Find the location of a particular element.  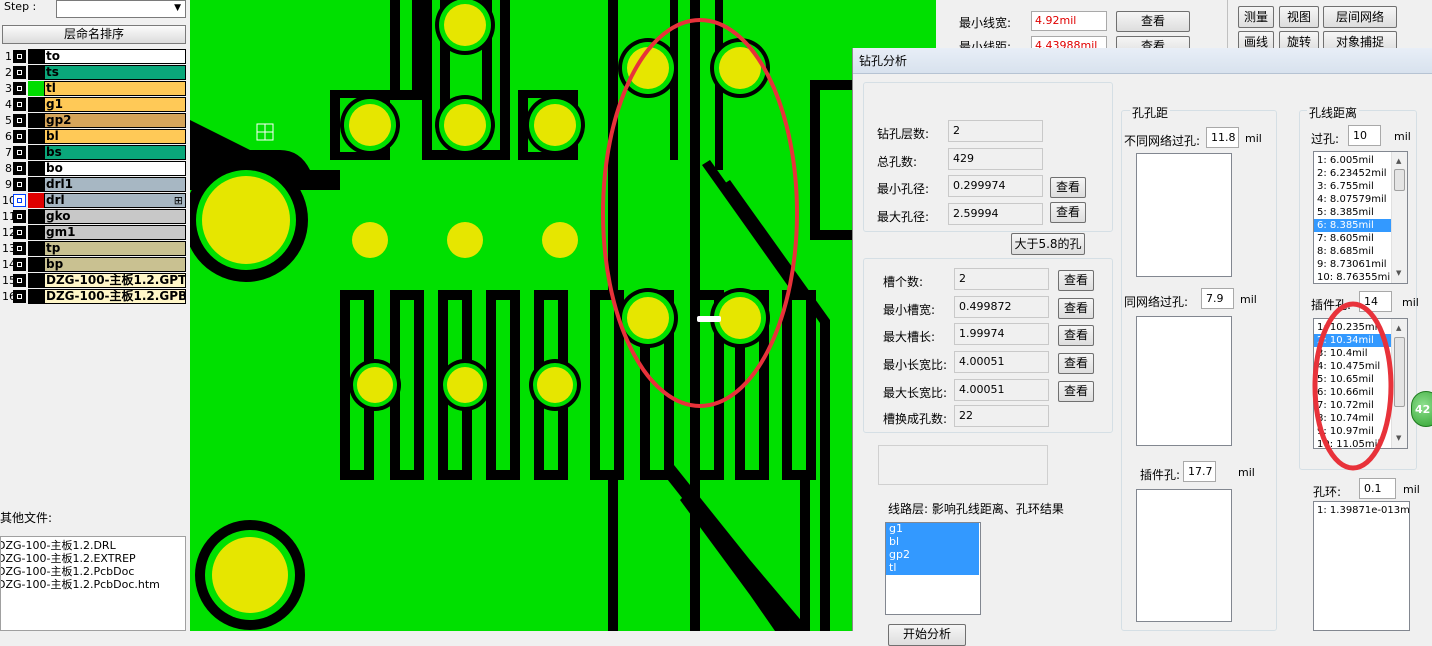

step-select: ▼ is located at coordinates (121, 9).